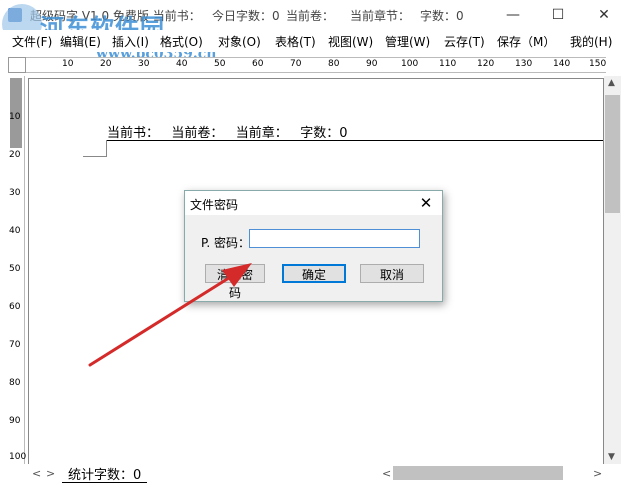  I want to click on scroll-right-icon: >, so click(50, 473).